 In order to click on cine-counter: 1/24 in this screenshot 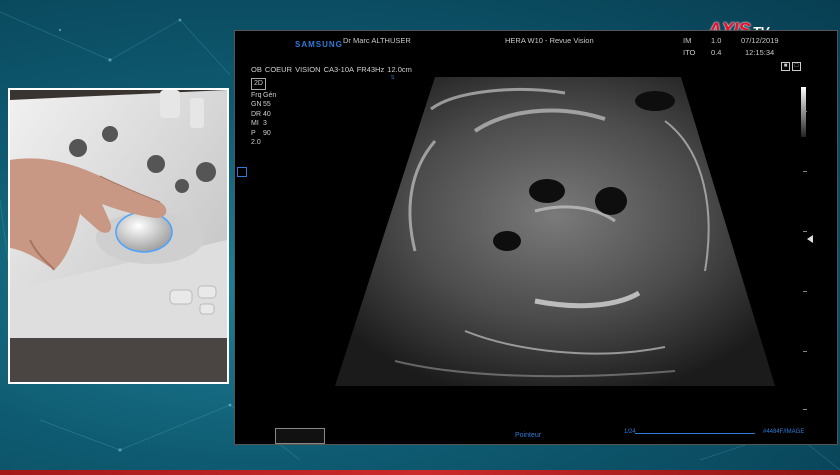, I will do `click(630, 432)`.